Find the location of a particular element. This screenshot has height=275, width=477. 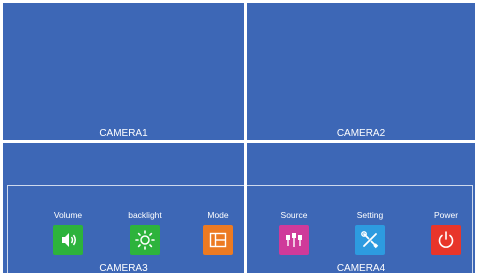

backlight-label: backlight is located at coordinates (145, 215).